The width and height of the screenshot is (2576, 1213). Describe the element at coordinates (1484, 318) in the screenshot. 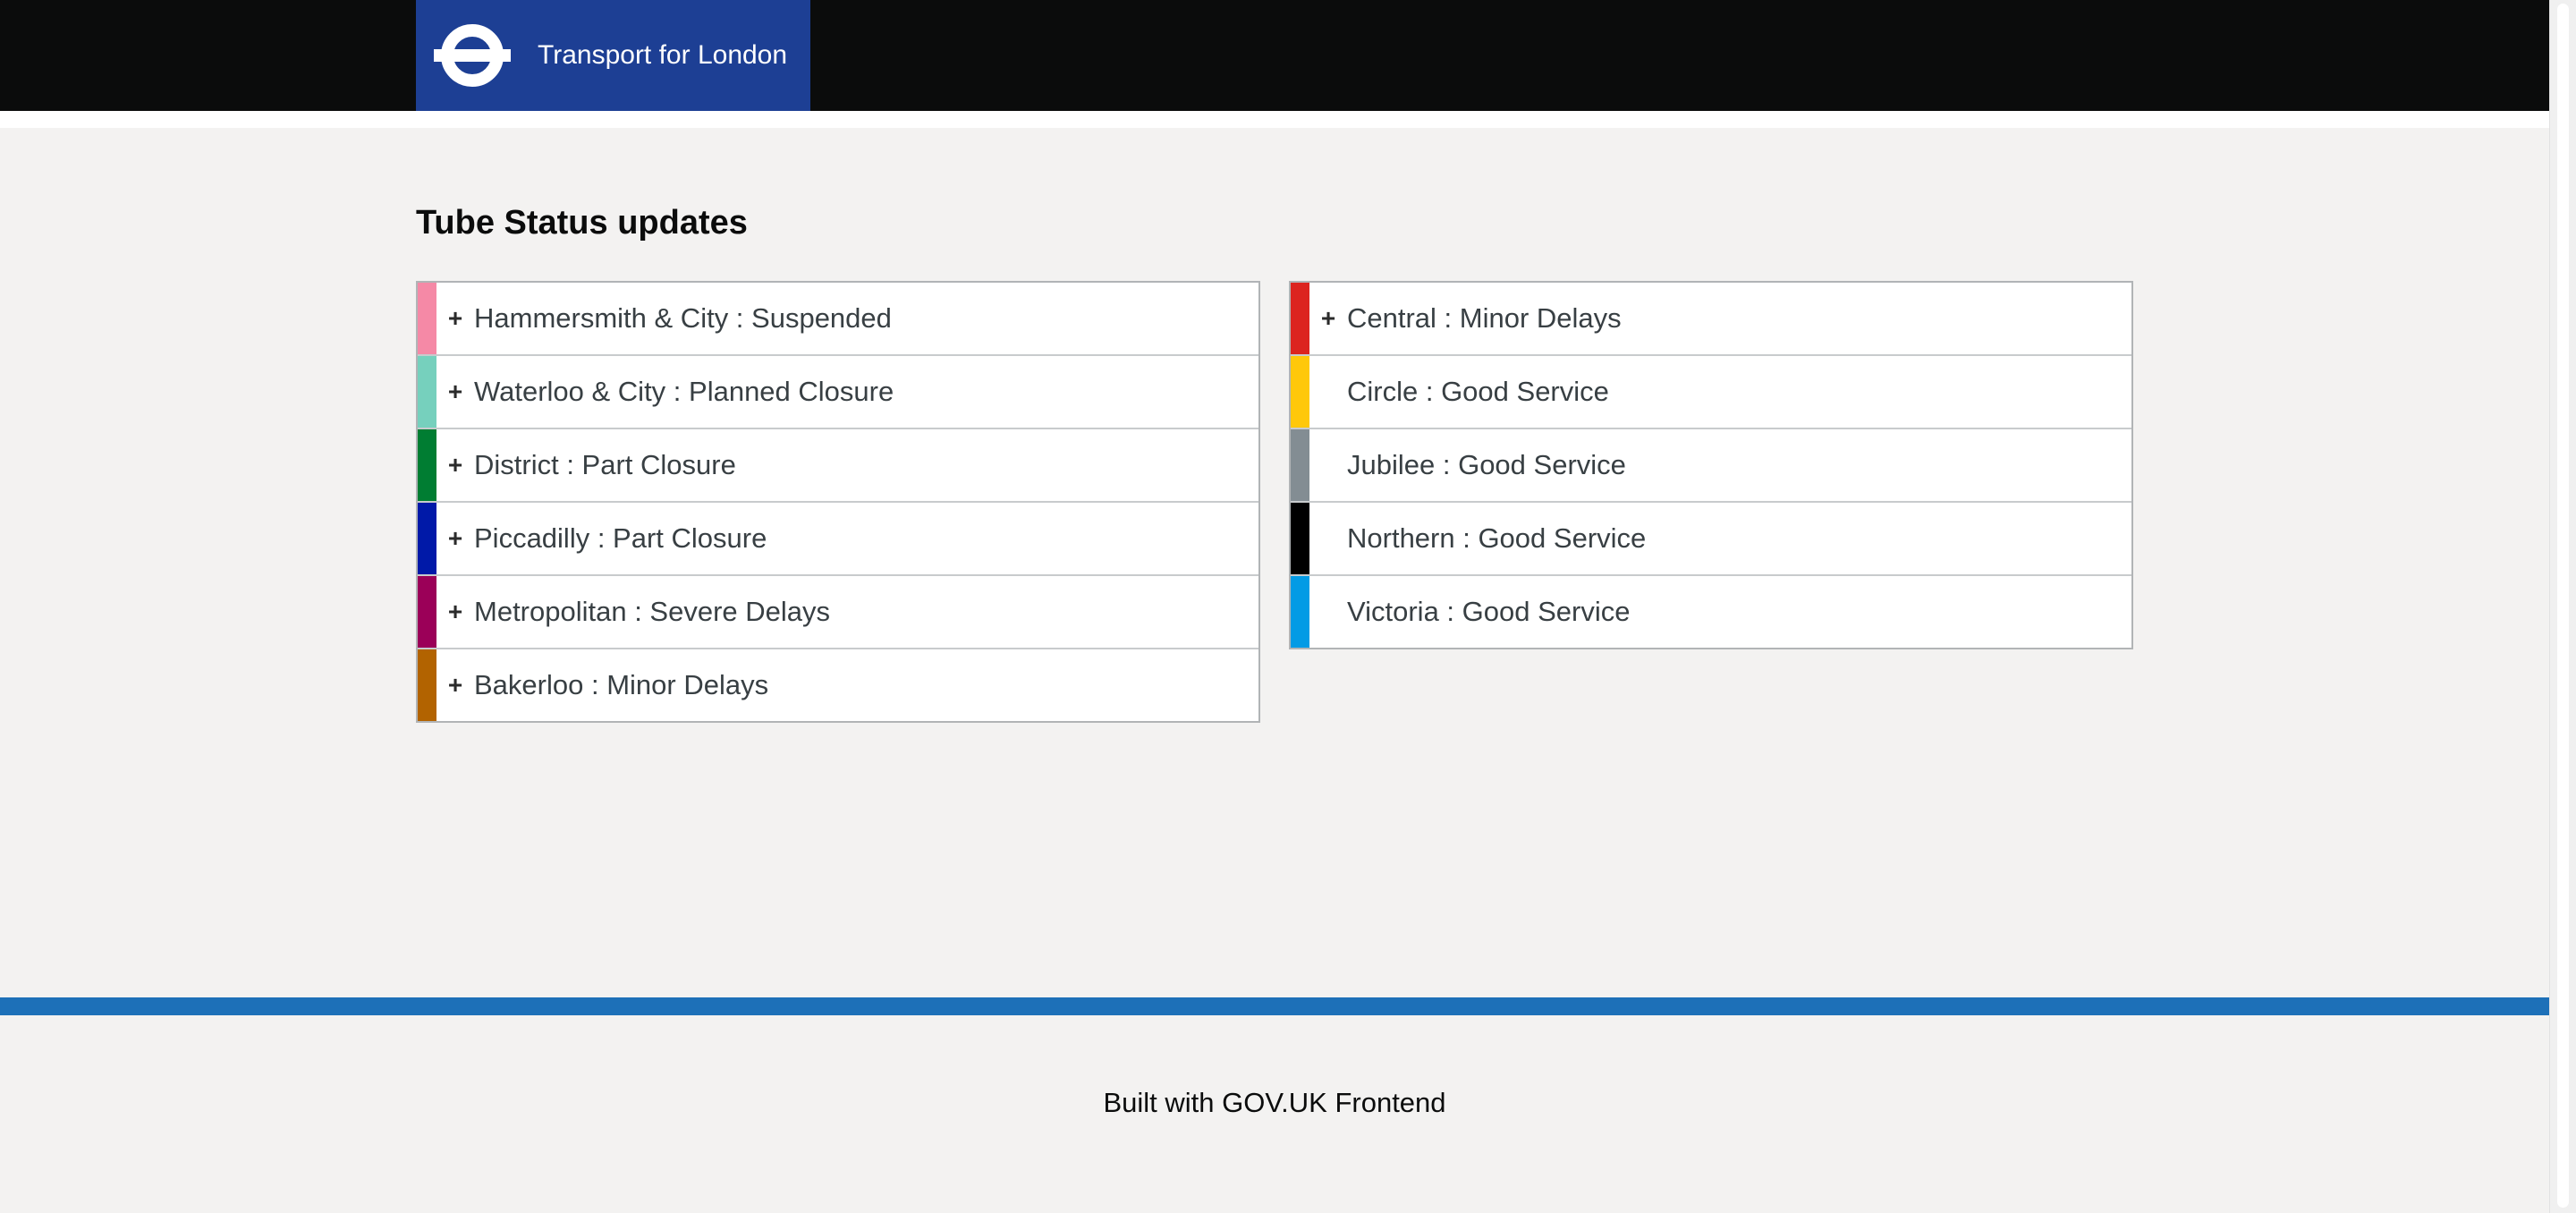

I see `line-status-label: Central : Minor Delays` at that location.